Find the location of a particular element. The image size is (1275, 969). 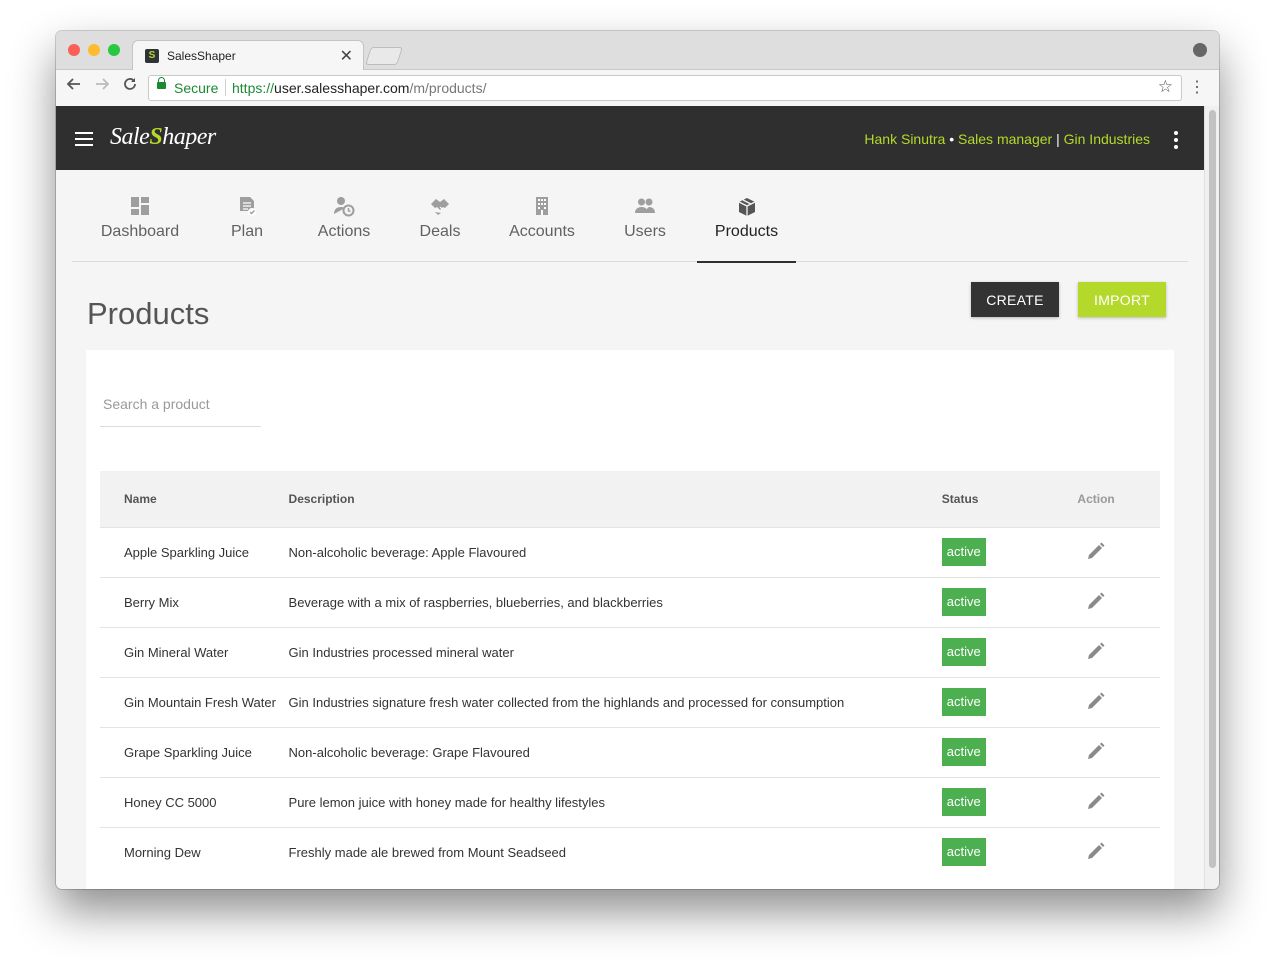

product-description: Non-alcoholic beverage: Grape Flavoured is located at coordinates (614, 751).